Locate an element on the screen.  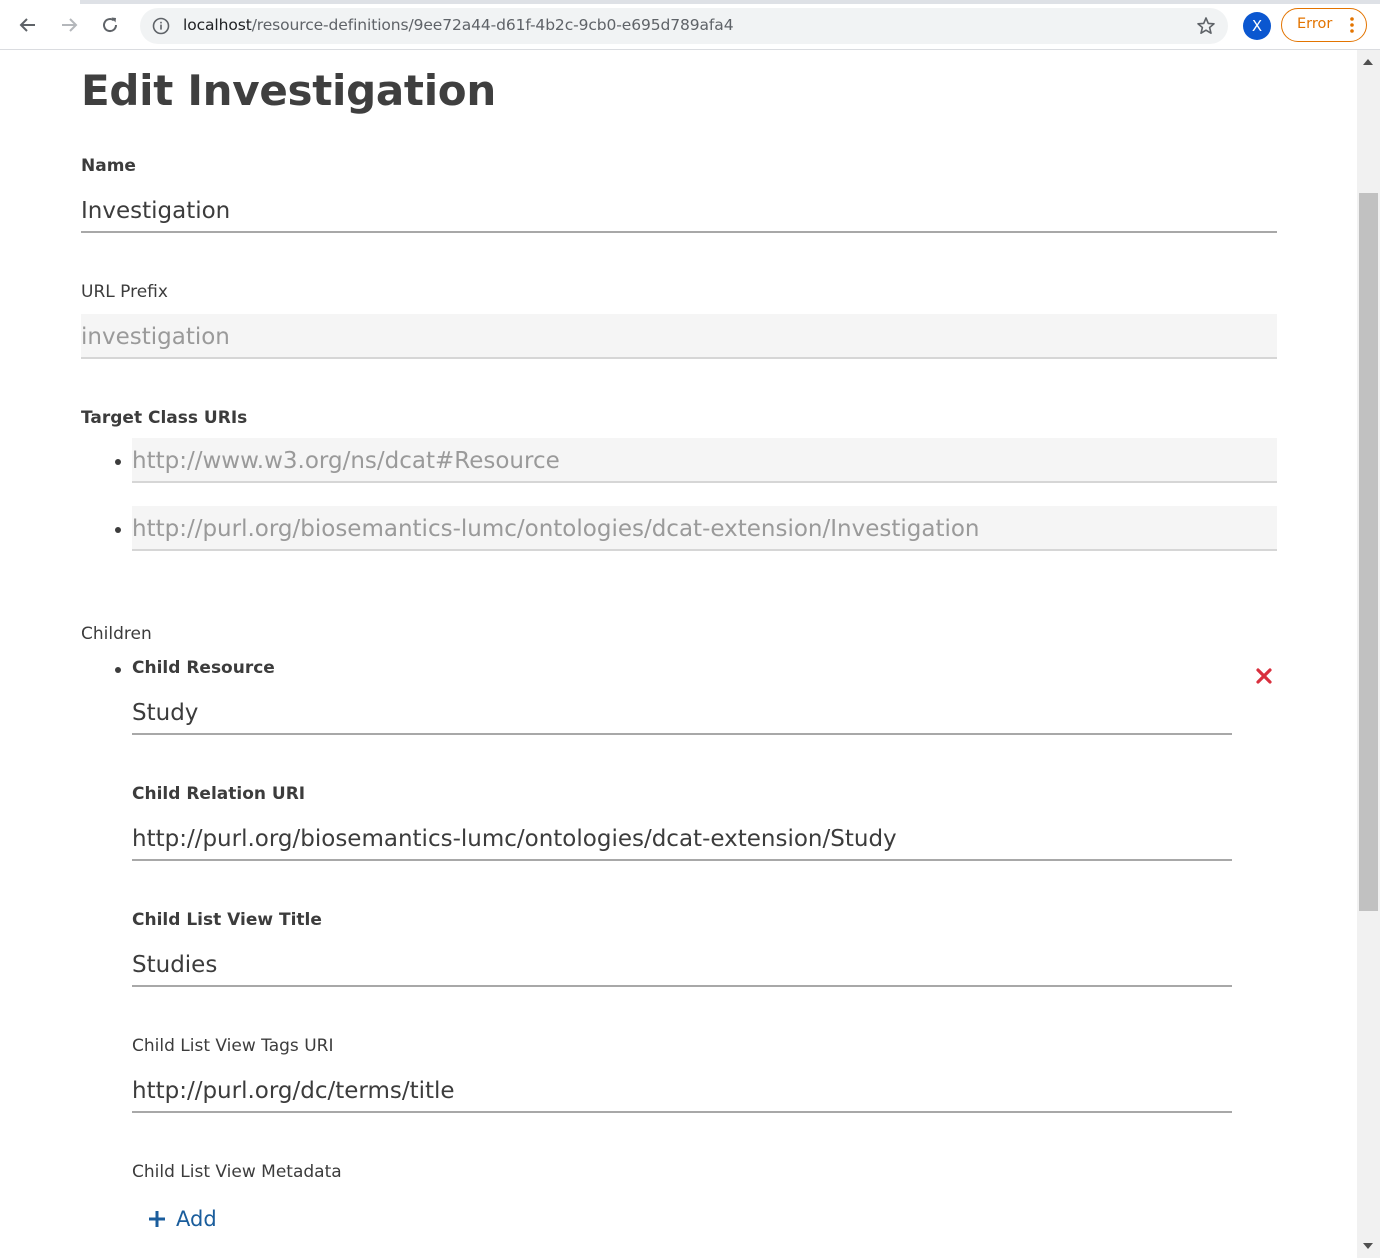
page-scrollbar is located at coordinates (1368, 654).